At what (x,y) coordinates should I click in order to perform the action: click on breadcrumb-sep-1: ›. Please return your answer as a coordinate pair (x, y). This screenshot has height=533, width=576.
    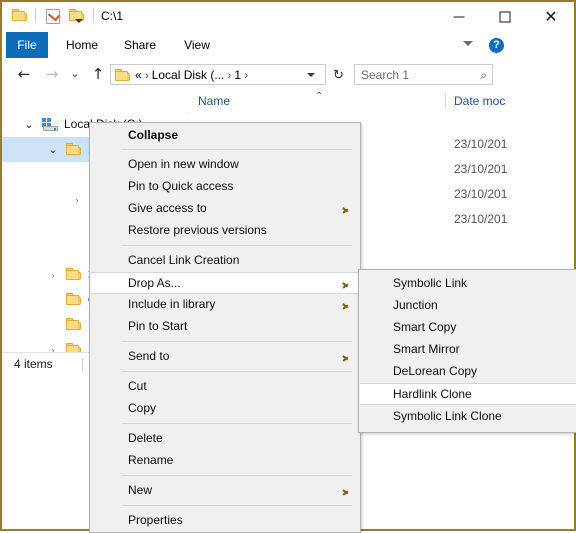
    Looking at the image, I should click on (146, 75).